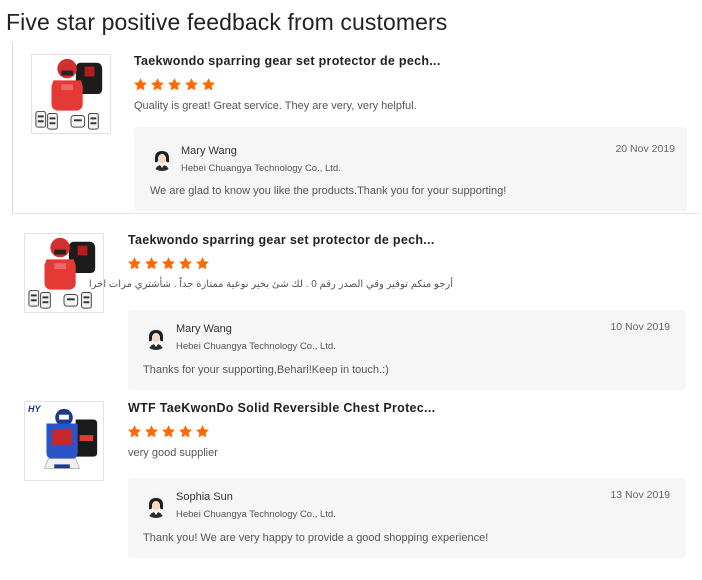 The width and height of the screenshot is (702, 580). I want to click on reply-date: 10 Nov 2019, so click(640, 327).